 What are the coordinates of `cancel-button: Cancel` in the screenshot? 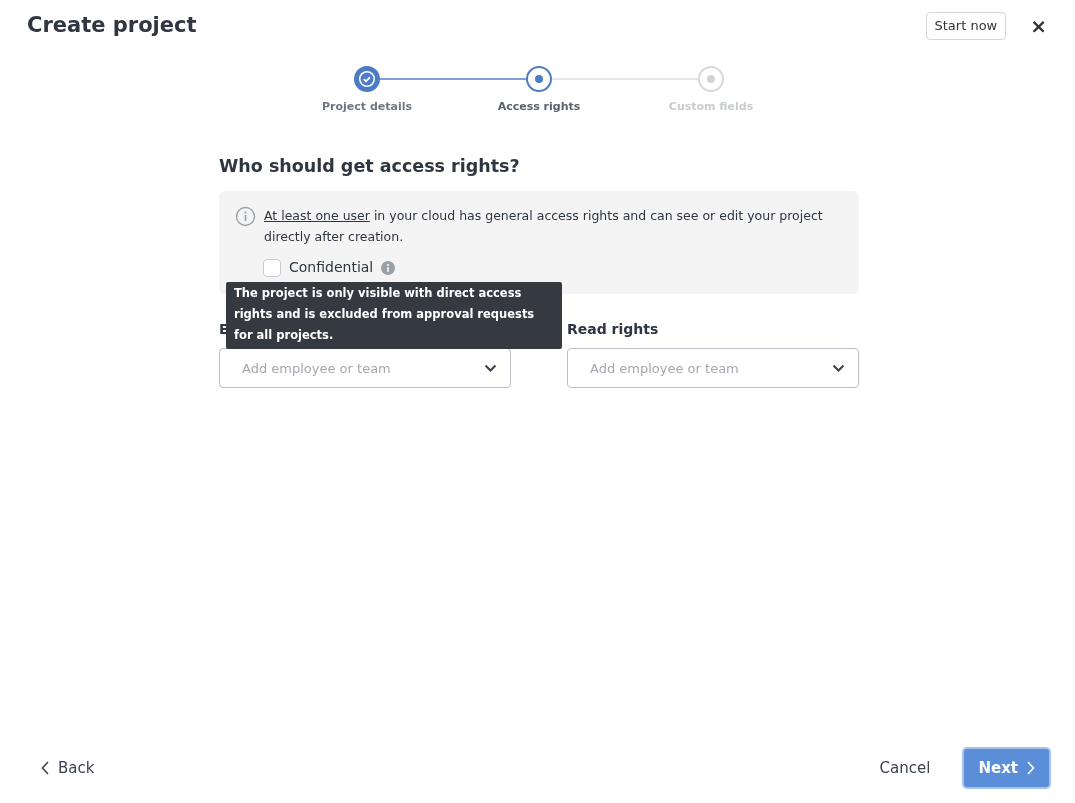 It's located at (905, 767).